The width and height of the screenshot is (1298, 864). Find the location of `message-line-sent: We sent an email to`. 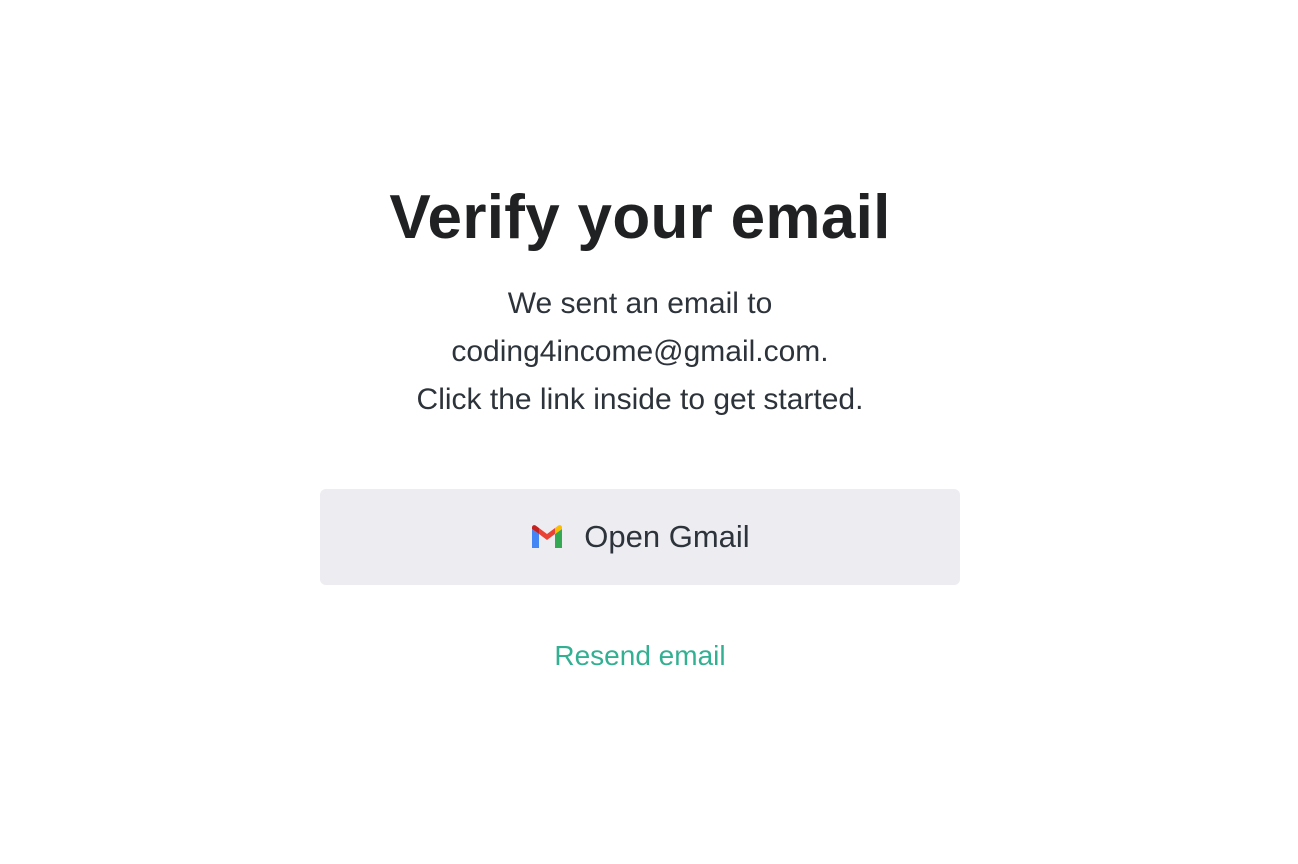

message-line-sent: We sent an email to is located at coordinates (640, 303).